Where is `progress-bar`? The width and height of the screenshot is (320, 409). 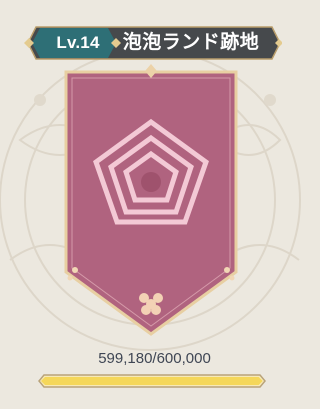
progress-bar is located at coordinates (152, 381).